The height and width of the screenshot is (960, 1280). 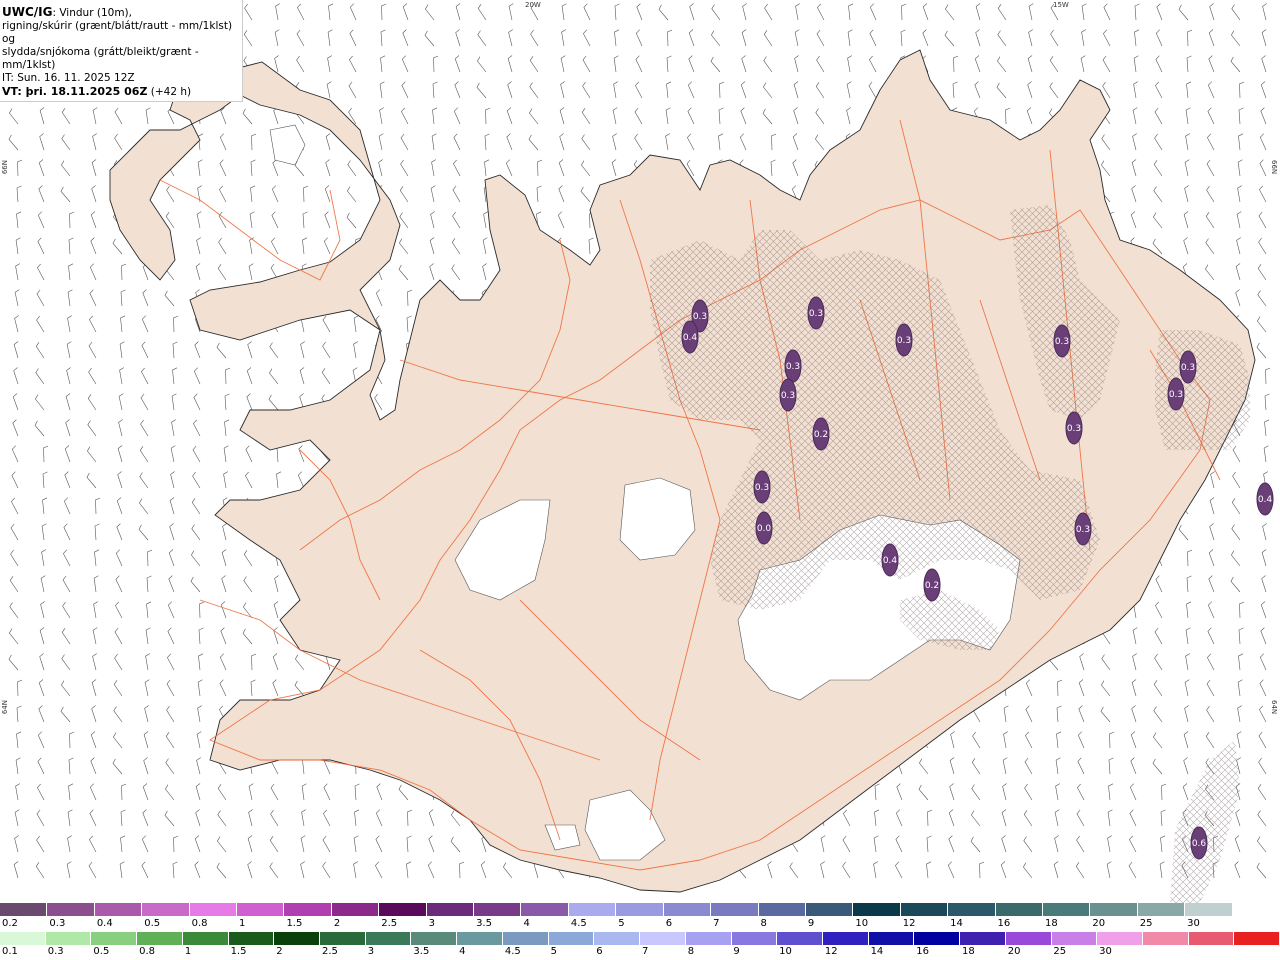 I want to click on model-name: UWC/IG, so click(x=27, y=12).